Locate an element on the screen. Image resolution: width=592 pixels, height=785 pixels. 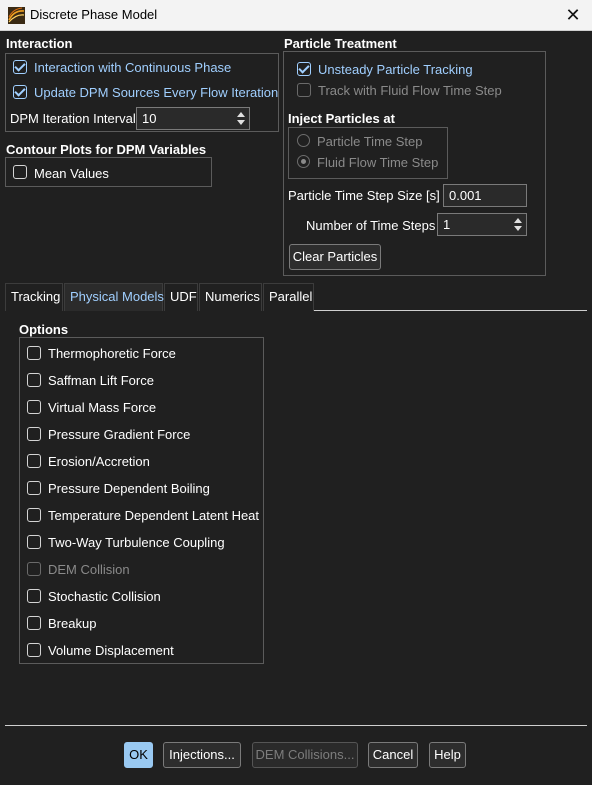
fluid-flow-time-step-radio is located at coordinates (303, 161).